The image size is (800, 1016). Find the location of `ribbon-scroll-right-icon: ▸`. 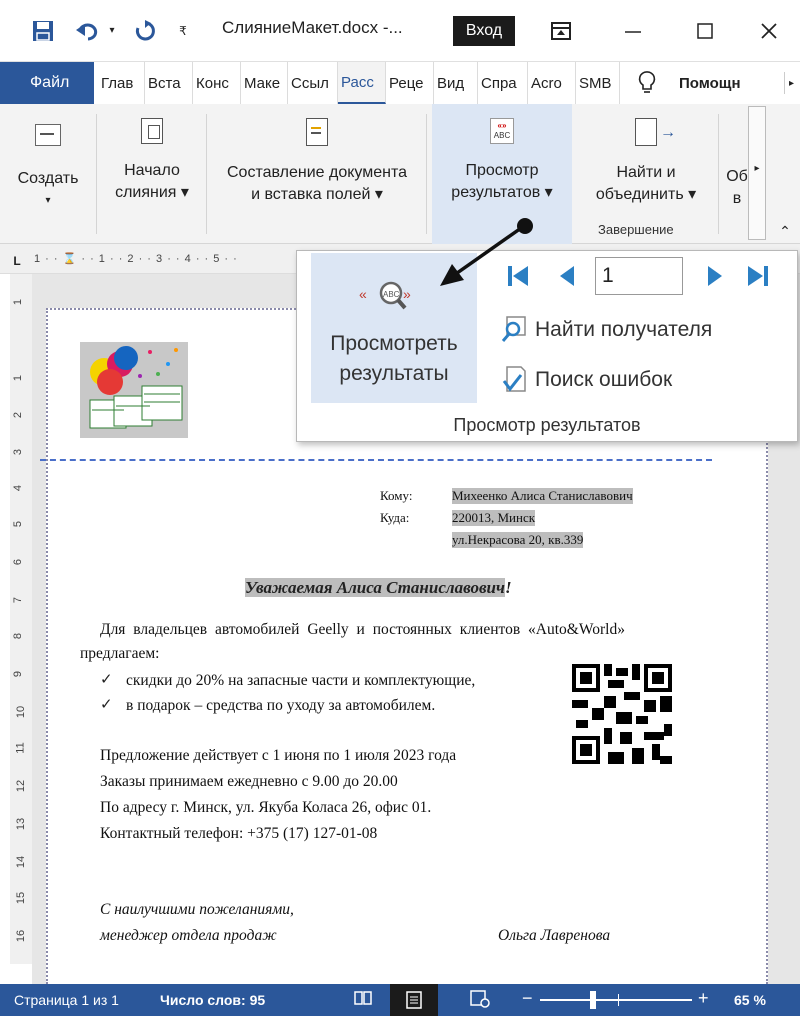

ribbon-scroll-right-icon: ▸ is located at coordinates (757, 173).